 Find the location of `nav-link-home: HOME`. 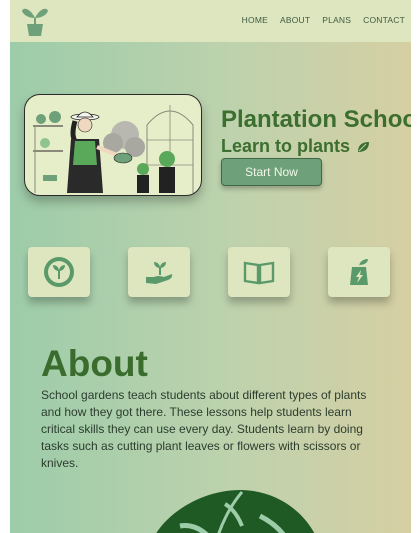

nav-link-home: HOME is located at coordinates (255, 20).